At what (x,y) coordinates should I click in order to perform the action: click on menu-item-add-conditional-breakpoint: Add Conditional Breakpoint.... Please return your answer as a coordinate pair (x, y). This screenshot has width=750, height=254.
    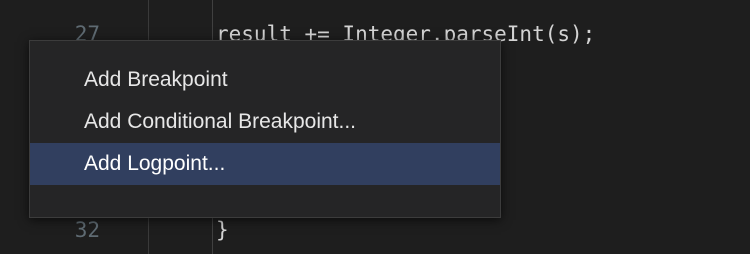
    Looking at the image, I should click on (265, 122).